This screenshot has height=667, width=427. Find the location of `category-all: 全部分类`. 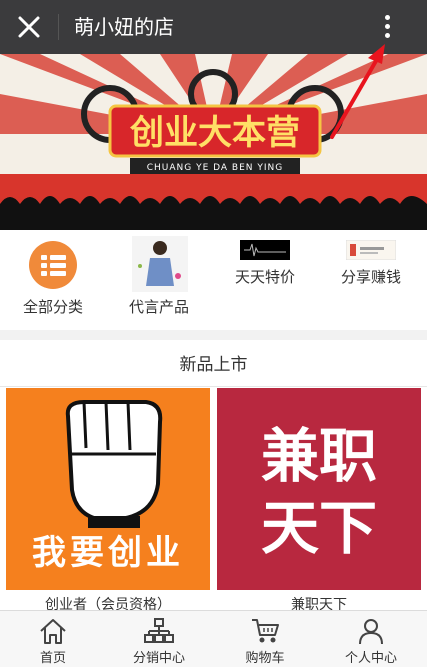

category-all: 全部分类 is located at coordinates (53, 280).